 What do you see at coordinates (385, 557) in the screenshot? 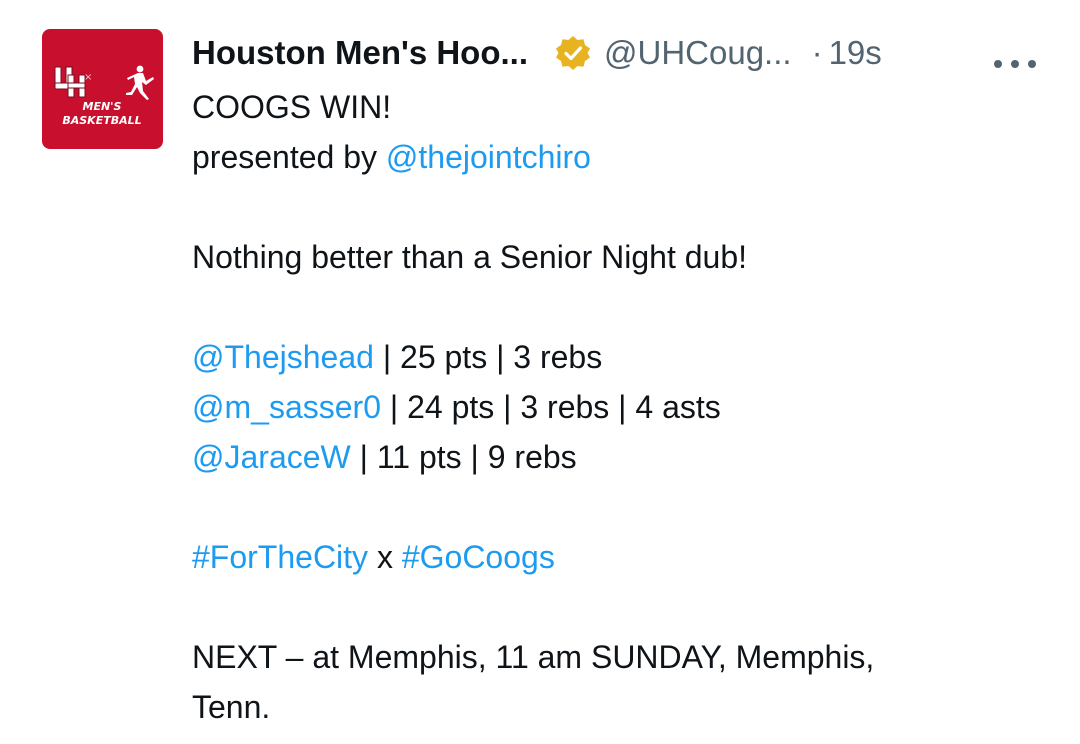
I see `hashtag-separator: x` at bounding box center [385, 557].